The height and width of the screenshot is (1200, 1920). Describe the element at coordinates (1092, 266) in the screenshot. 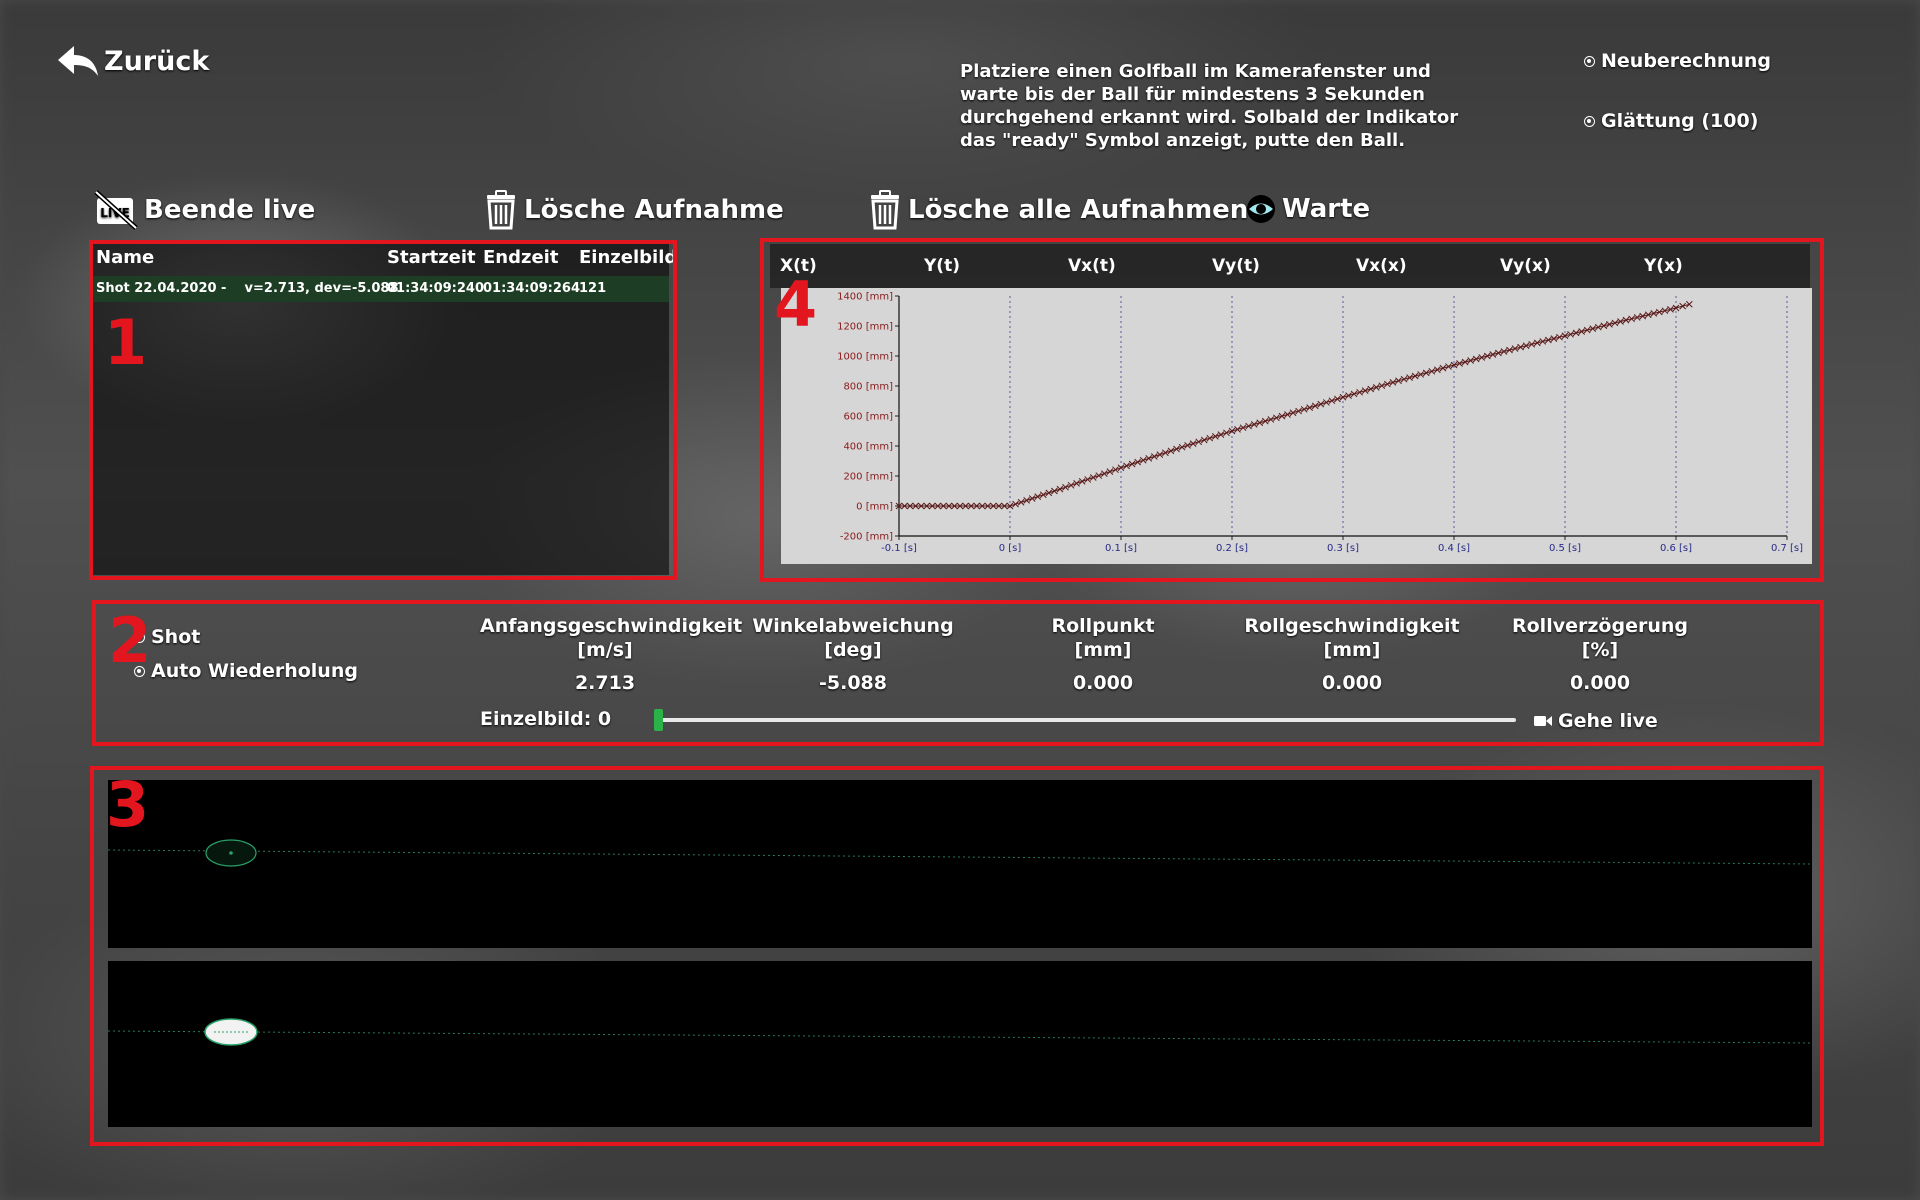

I see `tab-vx-t: Vx(t)` at that location.